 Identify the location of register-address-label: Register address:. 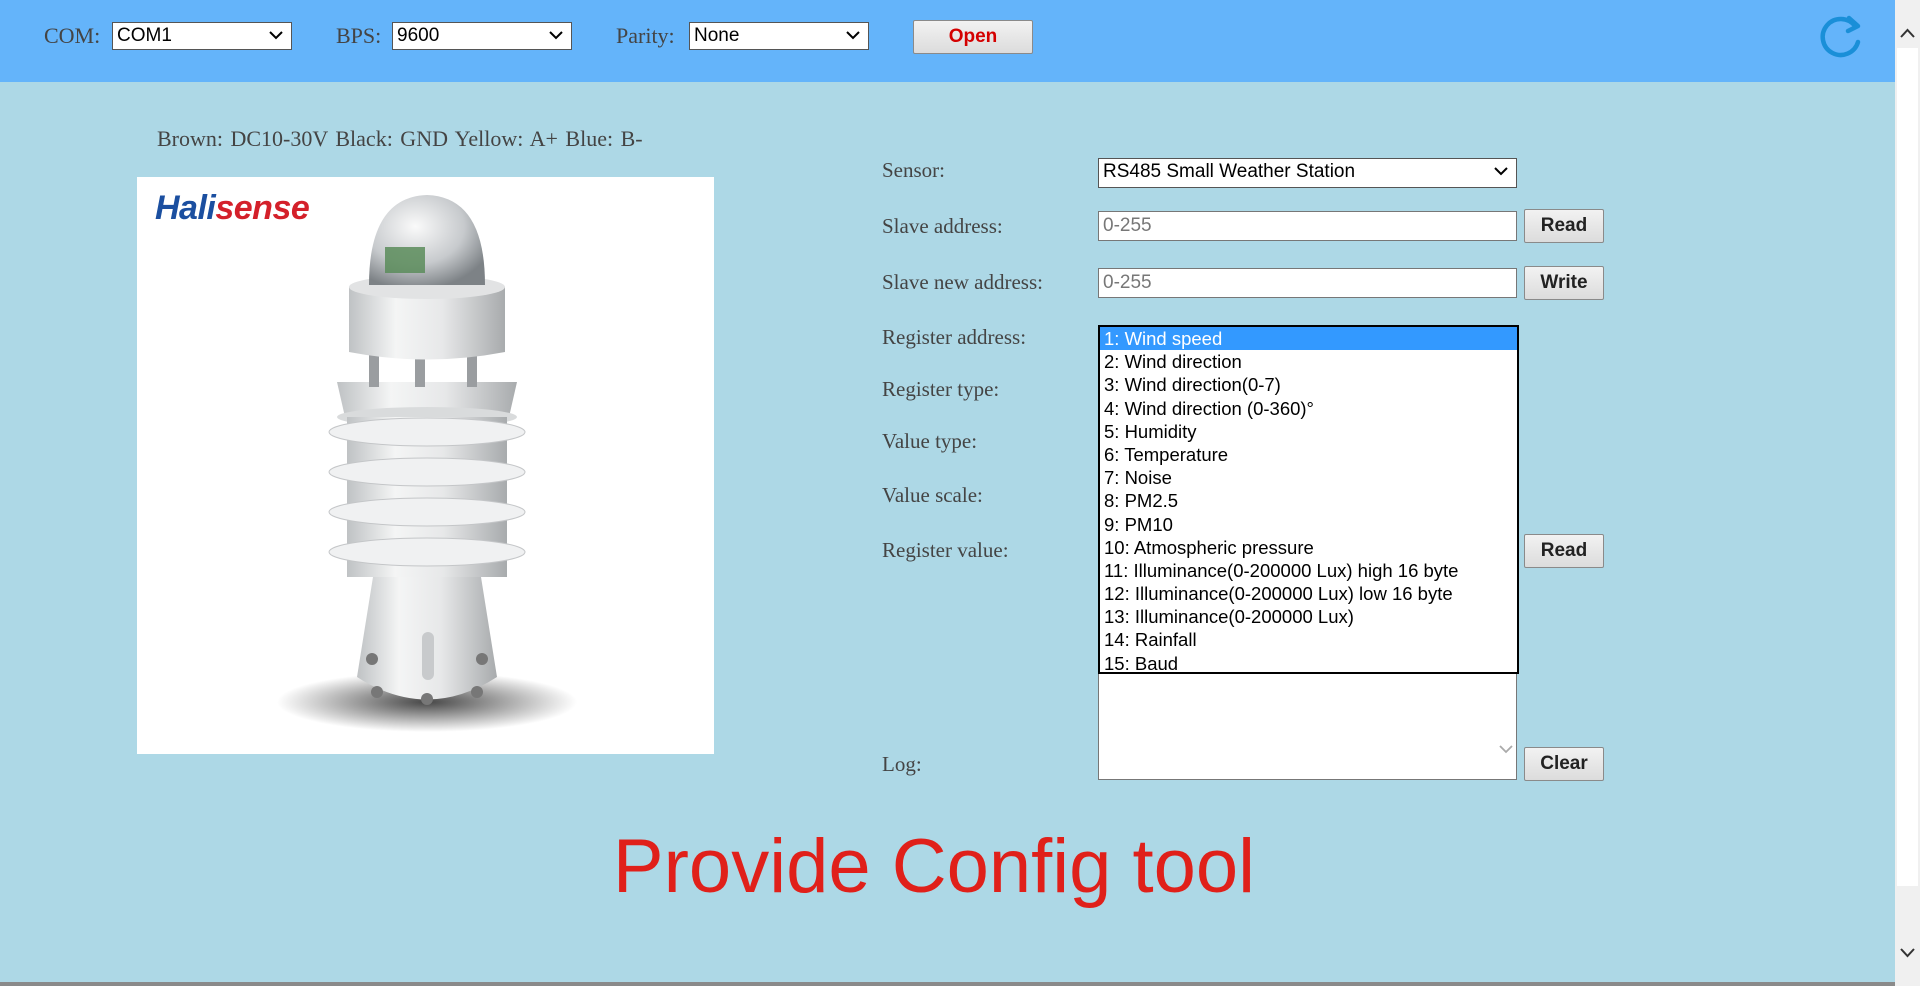
(954, 337).